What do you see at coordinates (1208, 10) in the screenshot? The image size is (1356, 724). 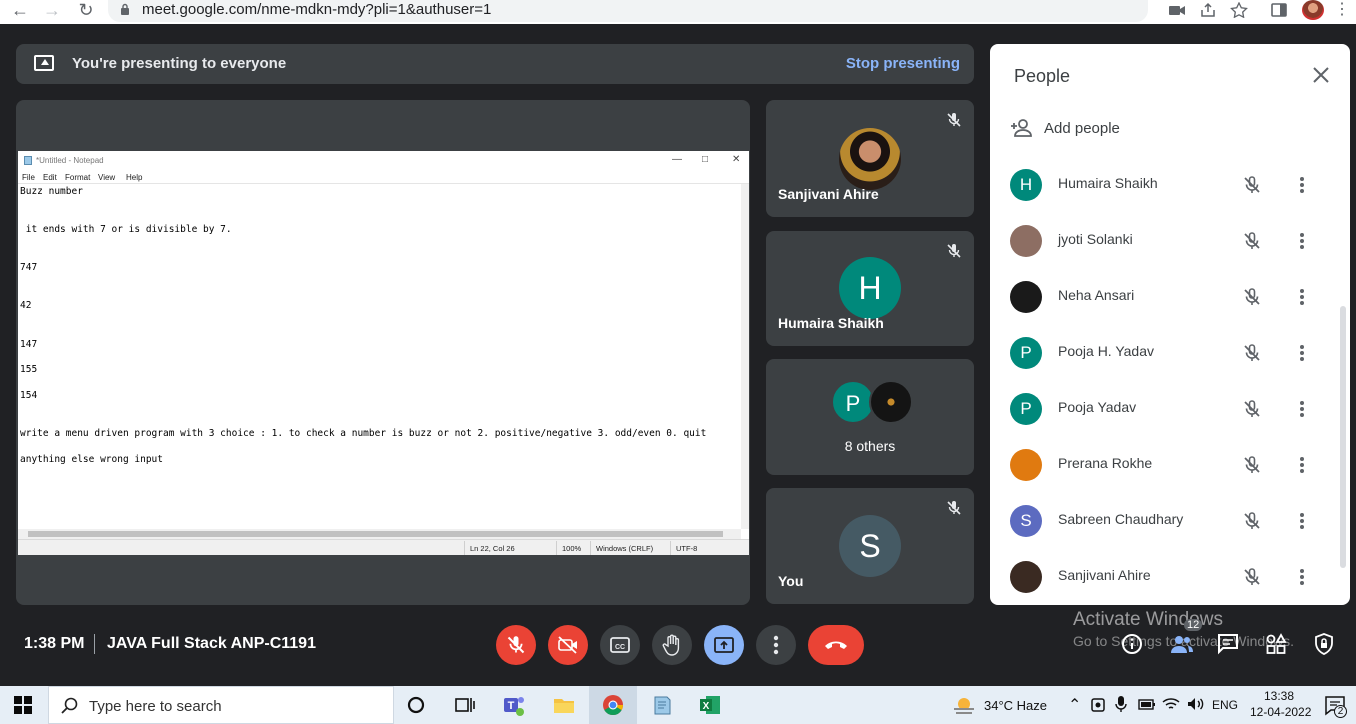 I see `share-icon` at bounding box center [1208, 10].